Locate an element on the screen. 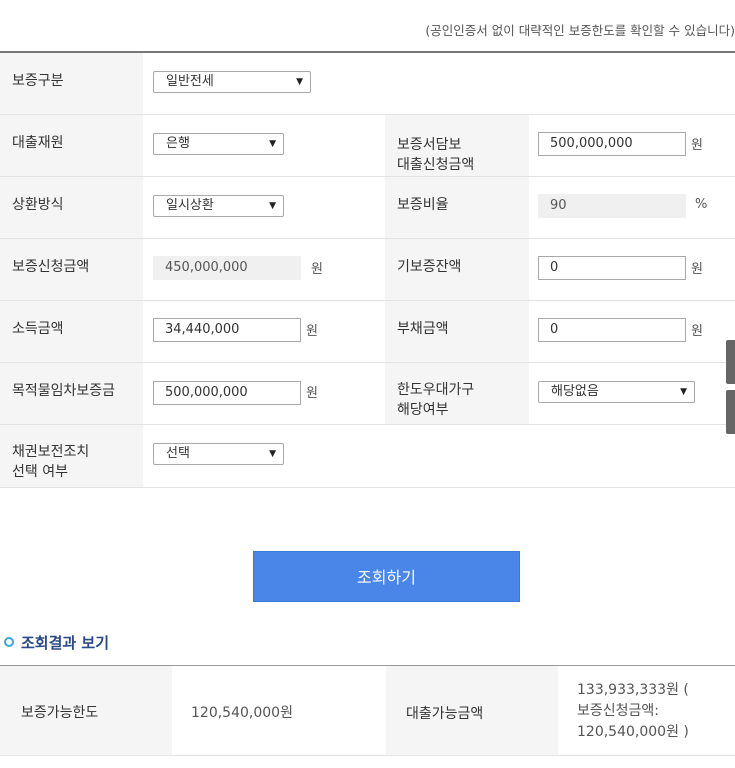  label-cell: 기보증잔액 is located at coordinates (457, 269).